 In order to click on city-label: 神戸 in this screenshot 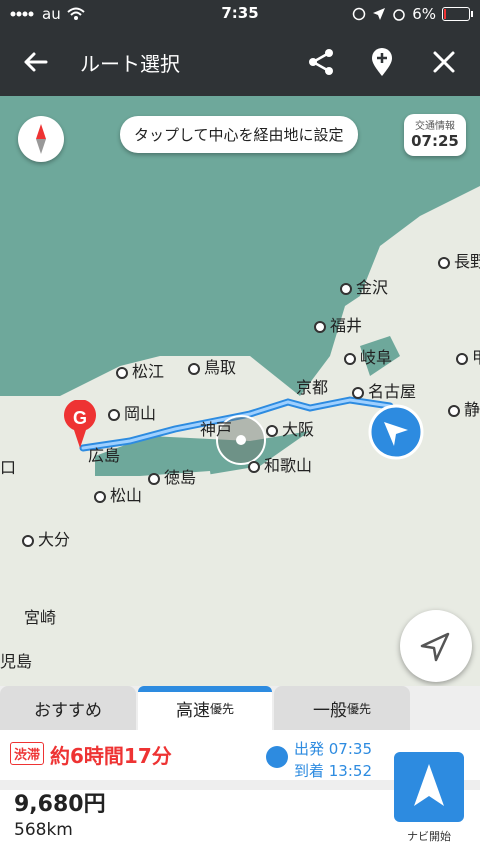, I will do `click(216, 429)`.